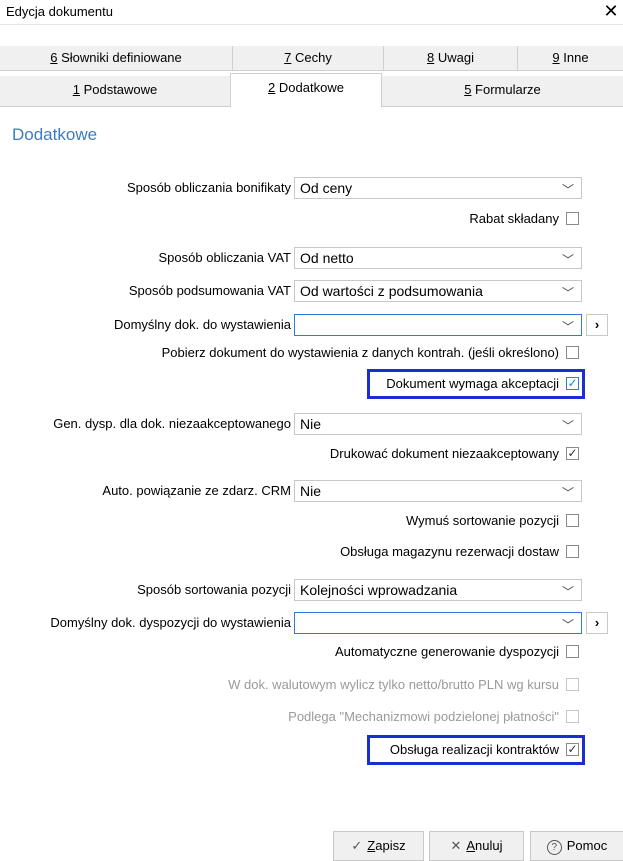 The image size is (623, 861). I want to click on tab-label: Słowniki definiowane, so click(119, 57).